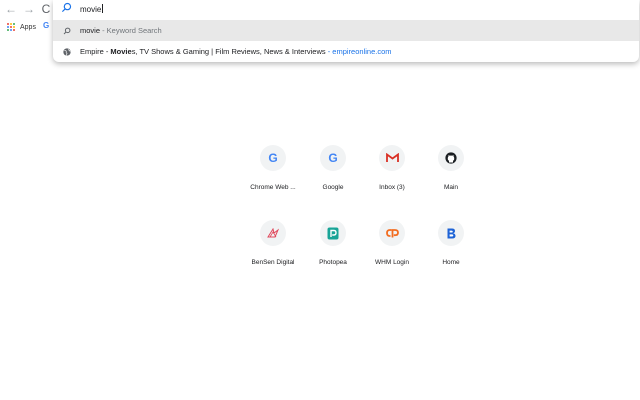 The image size is (640, 400). What do you see at coordinates (451, 187) in the screenshot?
I see `shortcut-label: Main` at bounding box center [451, 187].